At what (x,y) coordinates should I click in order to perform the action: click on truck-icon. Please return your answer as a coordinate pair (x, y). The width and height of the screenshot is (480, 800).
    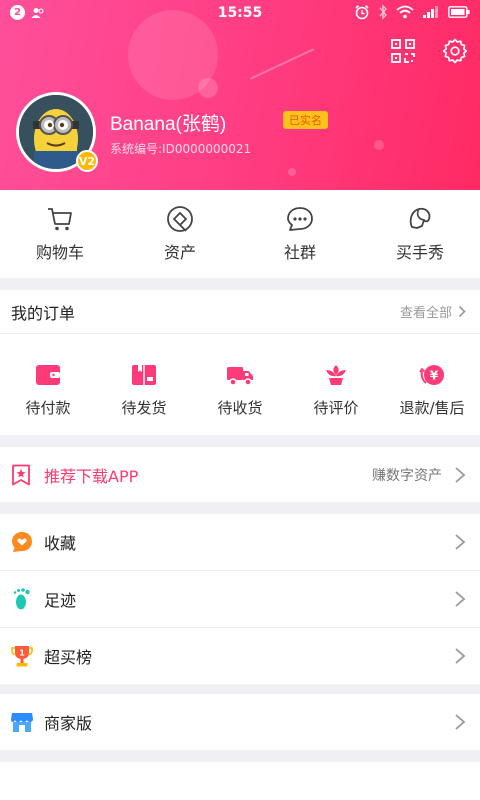
    Looking at the image, I should click on (240, 376).